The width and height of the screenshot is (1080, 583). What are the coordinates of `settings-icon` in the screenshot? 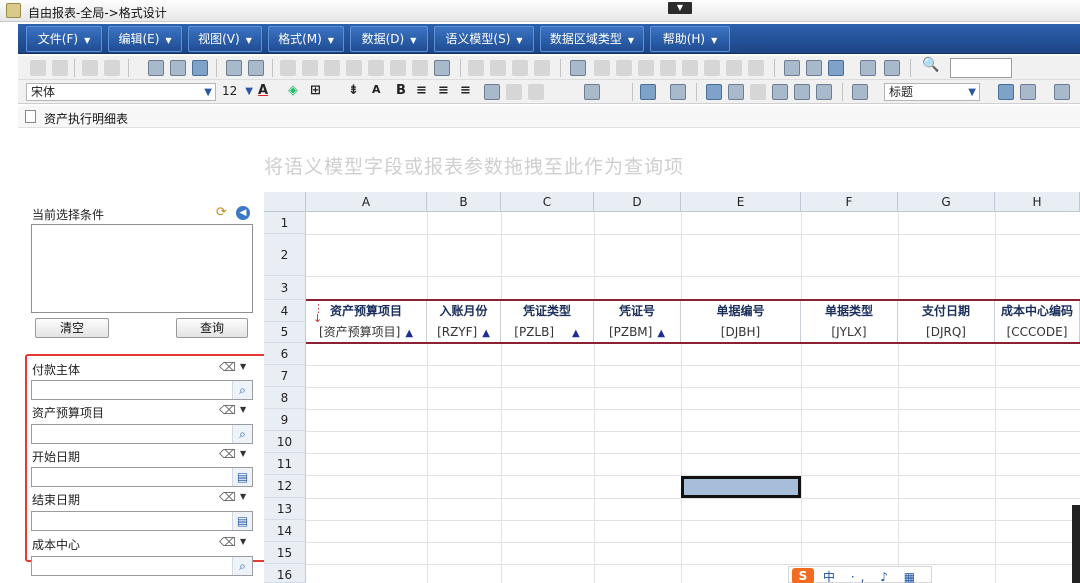 It's located at (578, 68).